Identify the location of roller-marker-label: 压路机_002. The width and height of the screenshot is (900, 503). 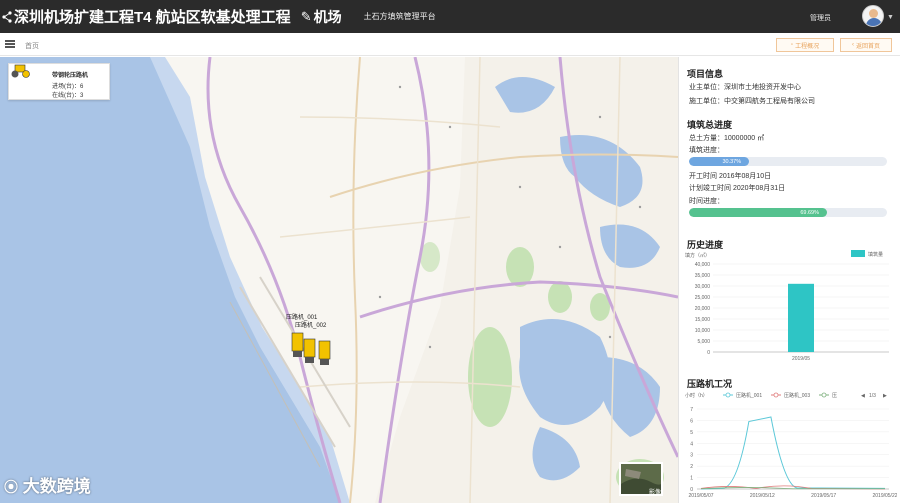
(311, 326).